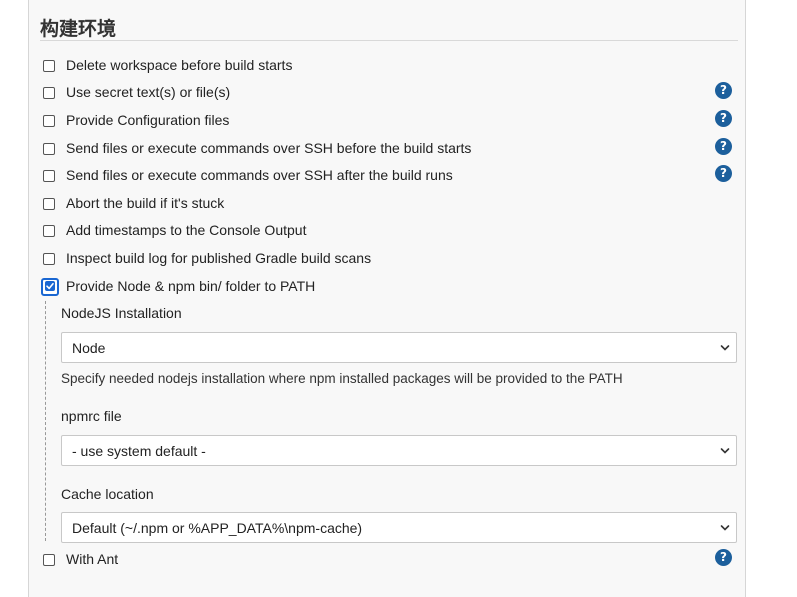  What do you see at coordinates (388, 289) in the screenshot?
I see `option-node-path: Provide Node & npm bin/ folder to PATH` at bounding box center [388, 289].